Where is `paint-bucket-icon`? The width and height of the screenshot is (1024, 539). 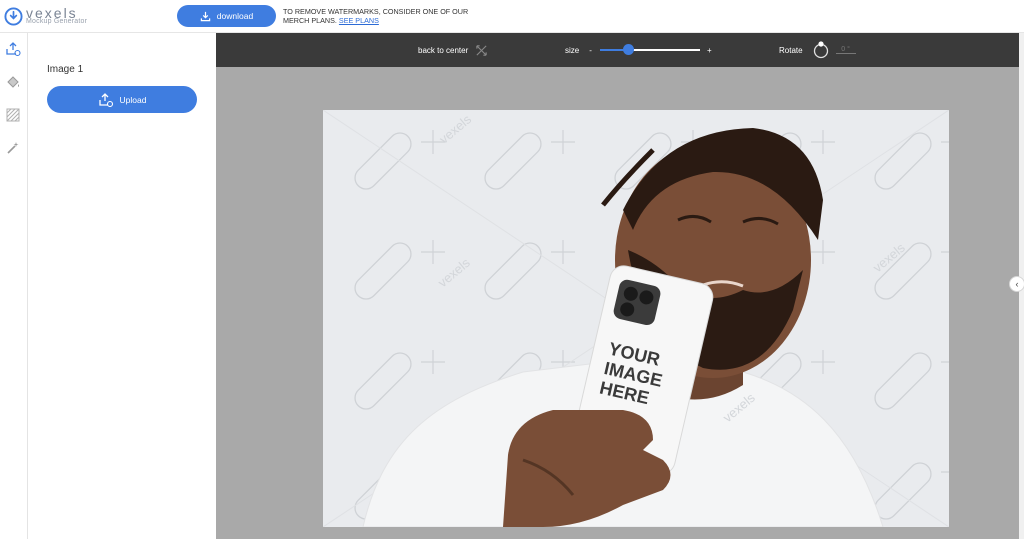 paint-bucket-icon is located at coordinates (13, 82).